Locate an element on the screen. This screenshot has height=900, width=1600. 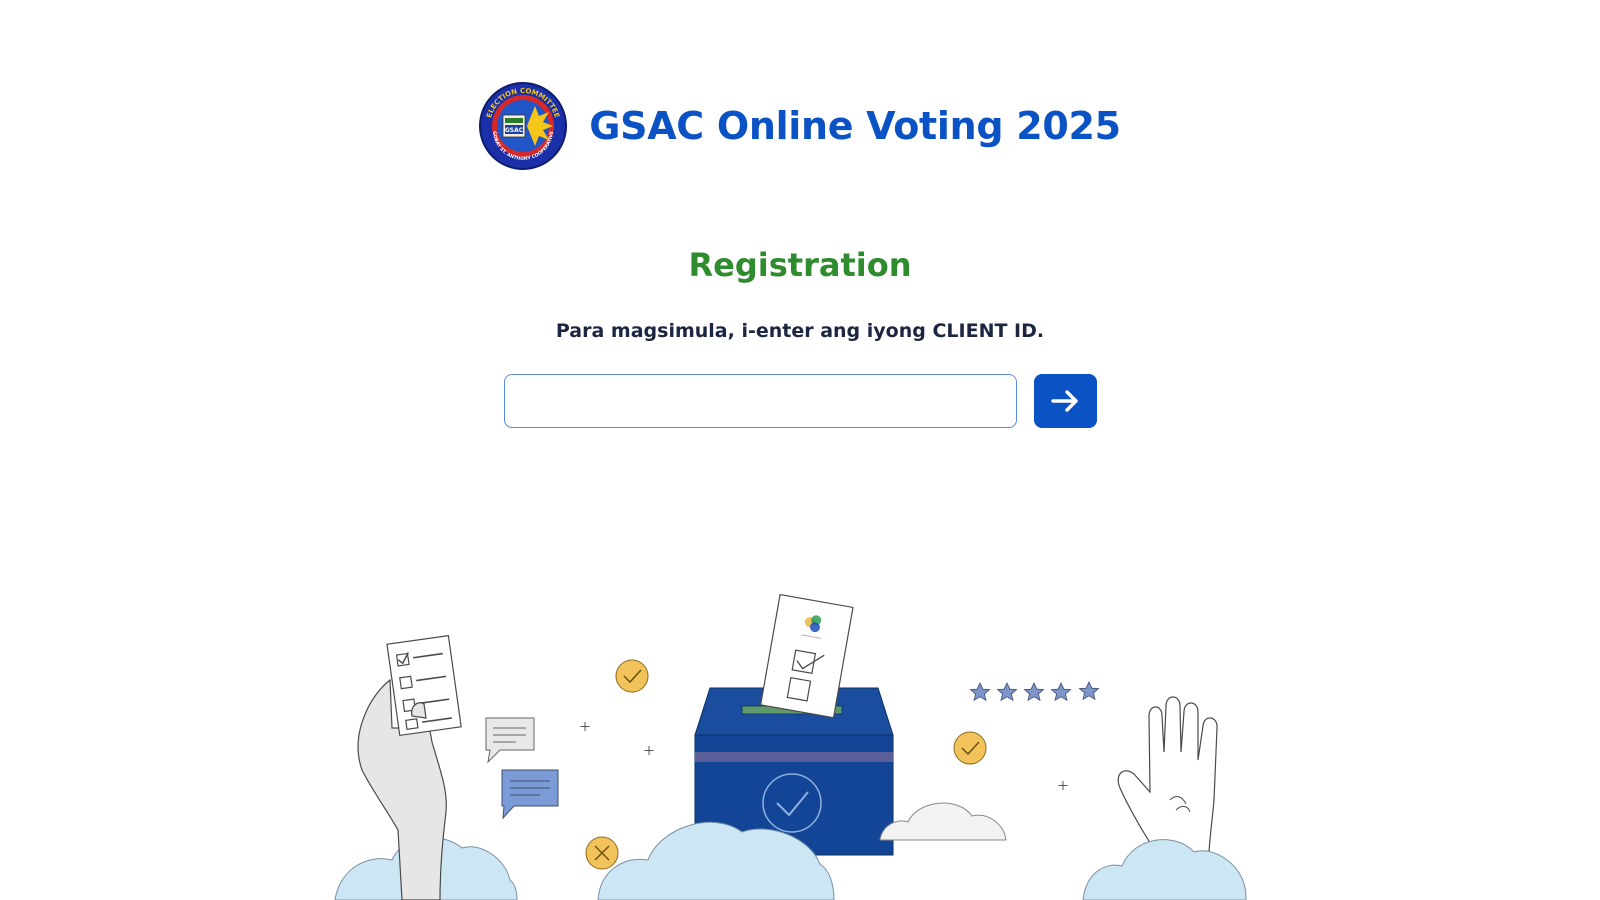
client-id-input is located at coordinates (760, 401).